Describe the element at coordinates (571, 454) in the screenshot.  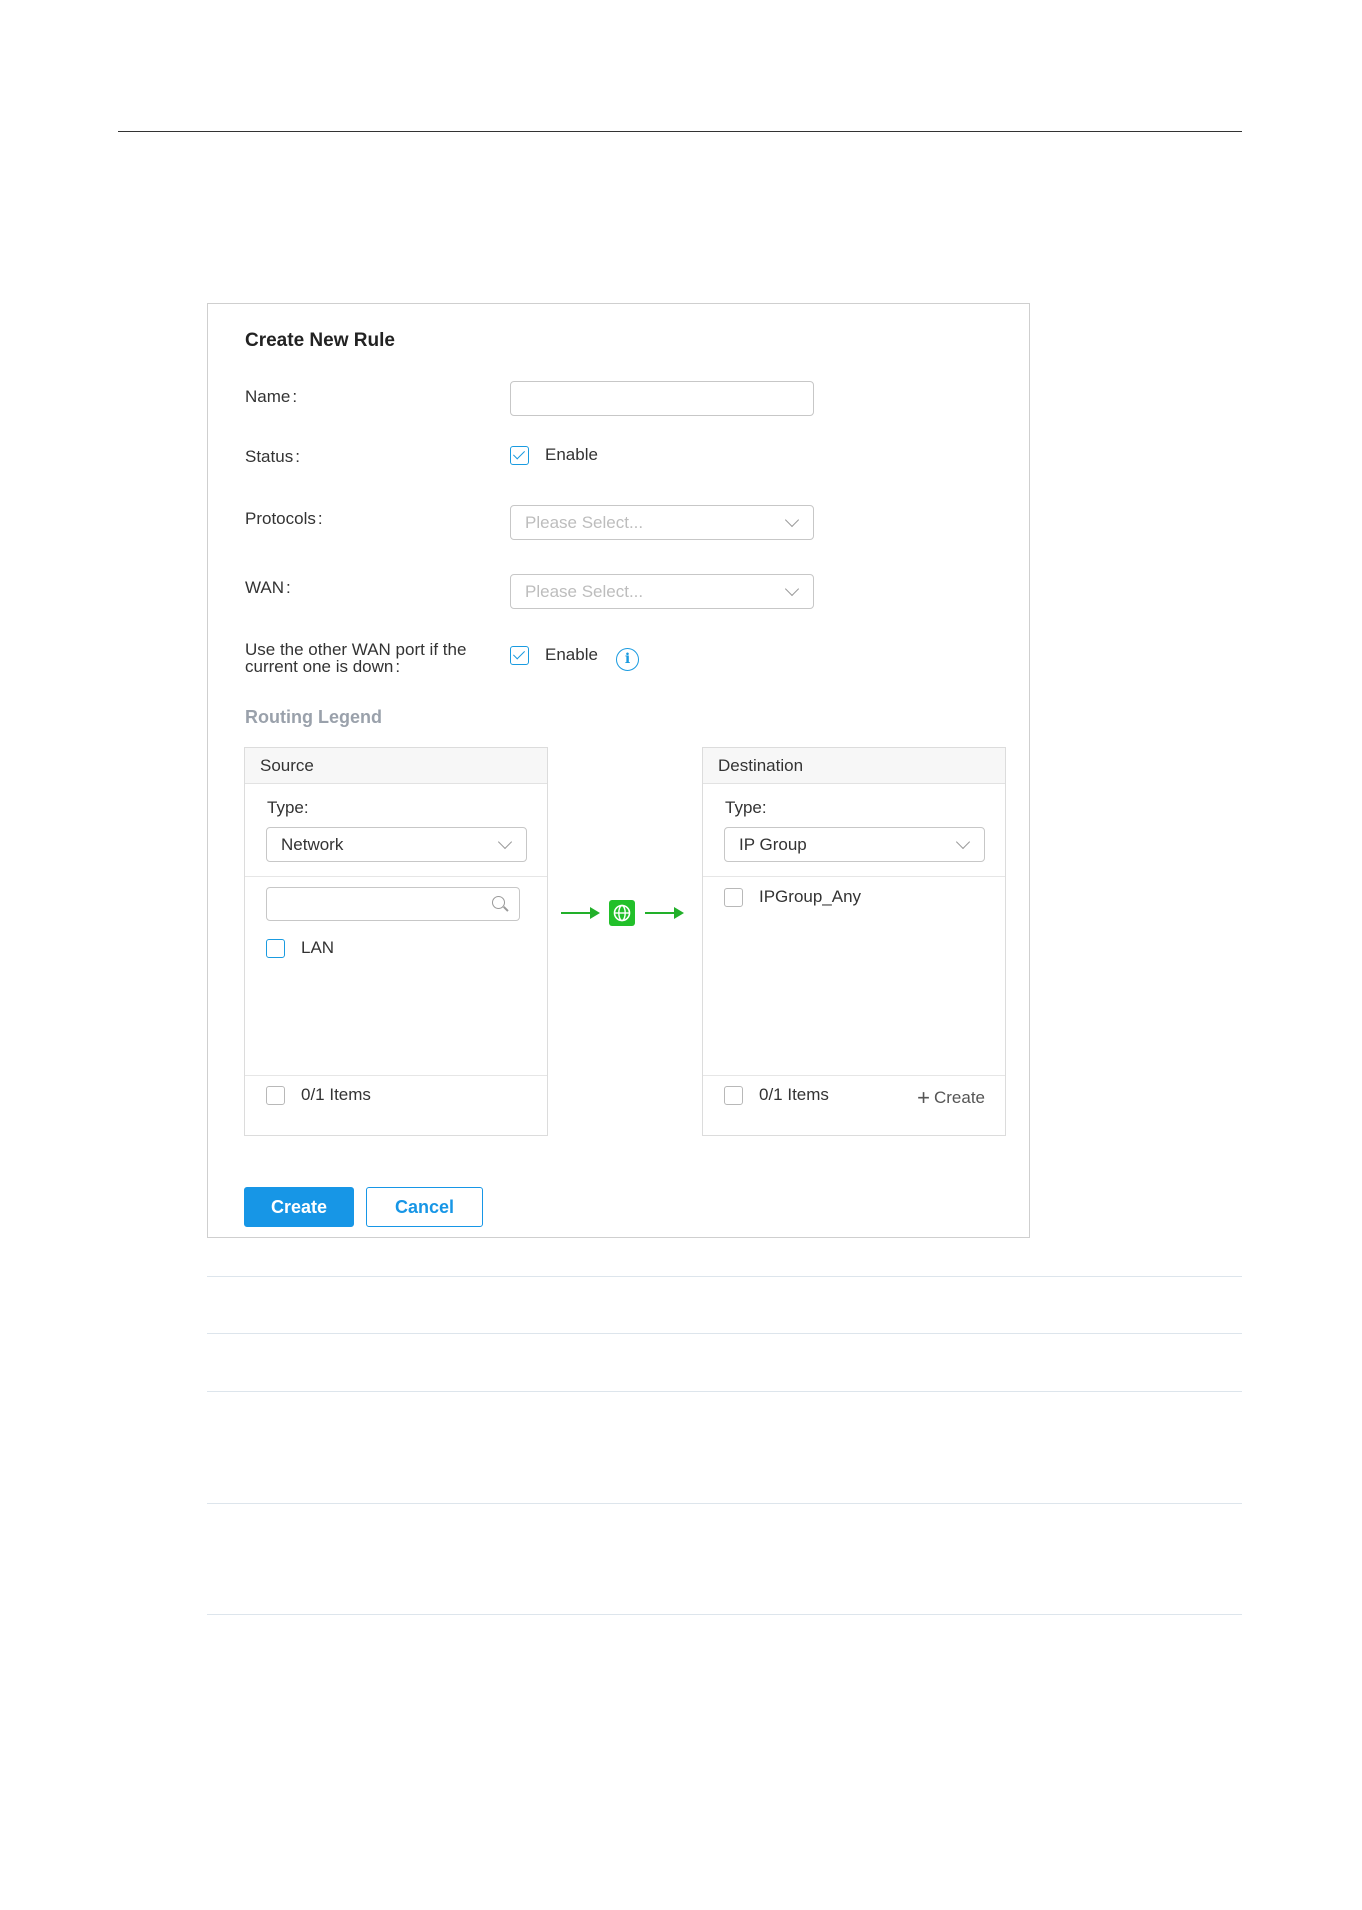
I see `status-enable-label: Enable` at that location.